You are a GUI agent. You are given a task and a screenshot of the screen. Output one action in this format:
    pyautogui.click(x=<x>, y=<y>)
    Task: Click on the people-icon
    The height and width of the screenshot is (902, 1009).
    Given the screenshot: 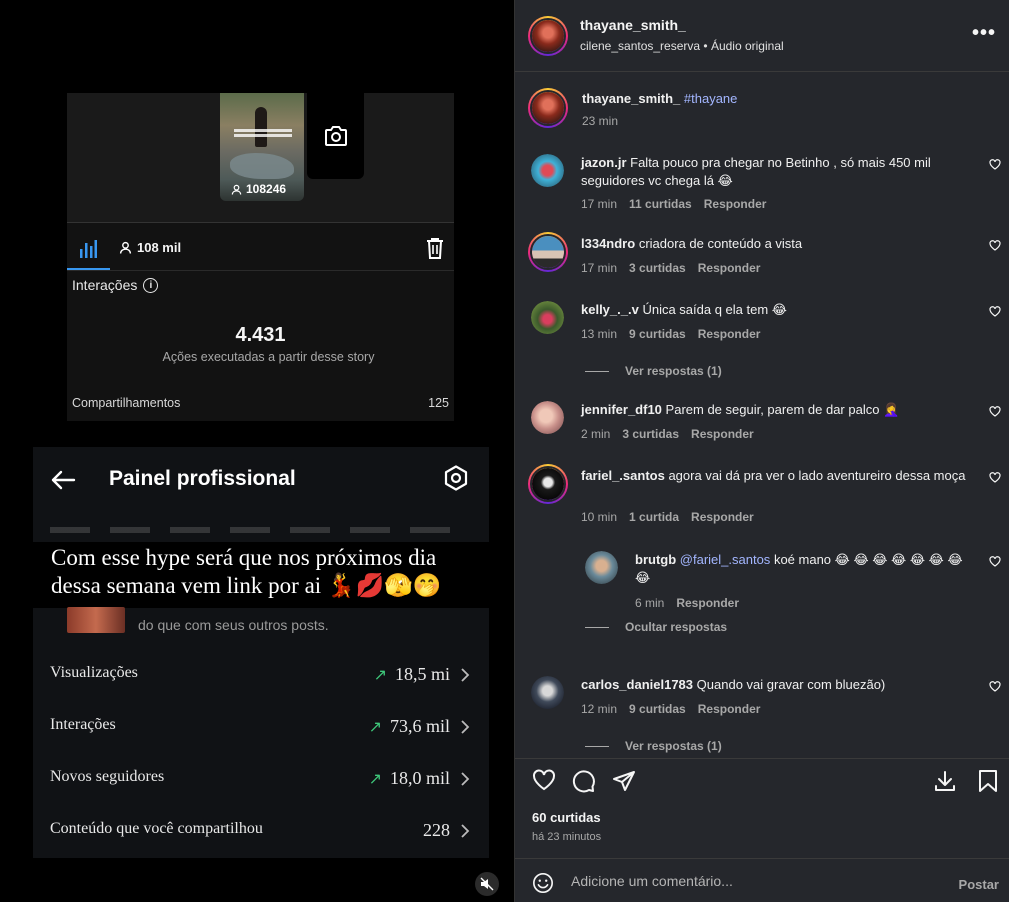 What is the action you would take?
    pyautogui.click(x=125, y=247)
    